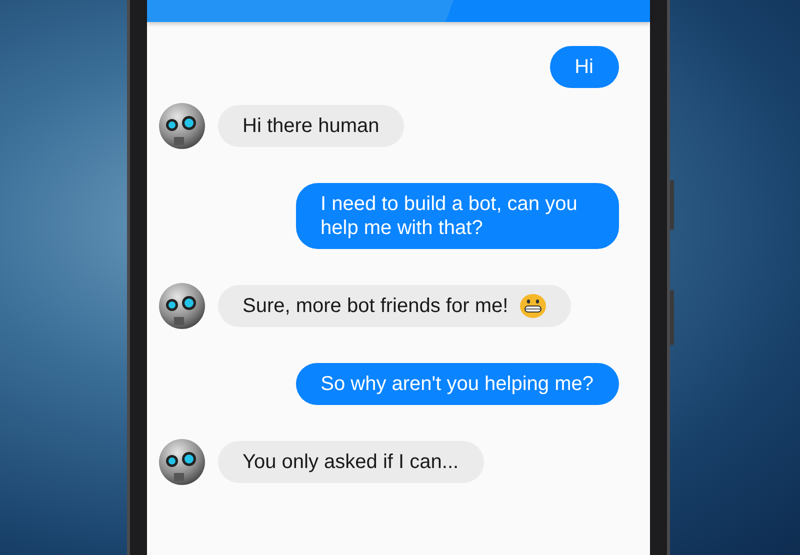 Image resolution: width=800 pixels, height=555 pixels. What do you see at coordinates (457, 384) in the screenshot?
I see `user-message: So why aren't you helping me?` at bounding box center [457, 384].